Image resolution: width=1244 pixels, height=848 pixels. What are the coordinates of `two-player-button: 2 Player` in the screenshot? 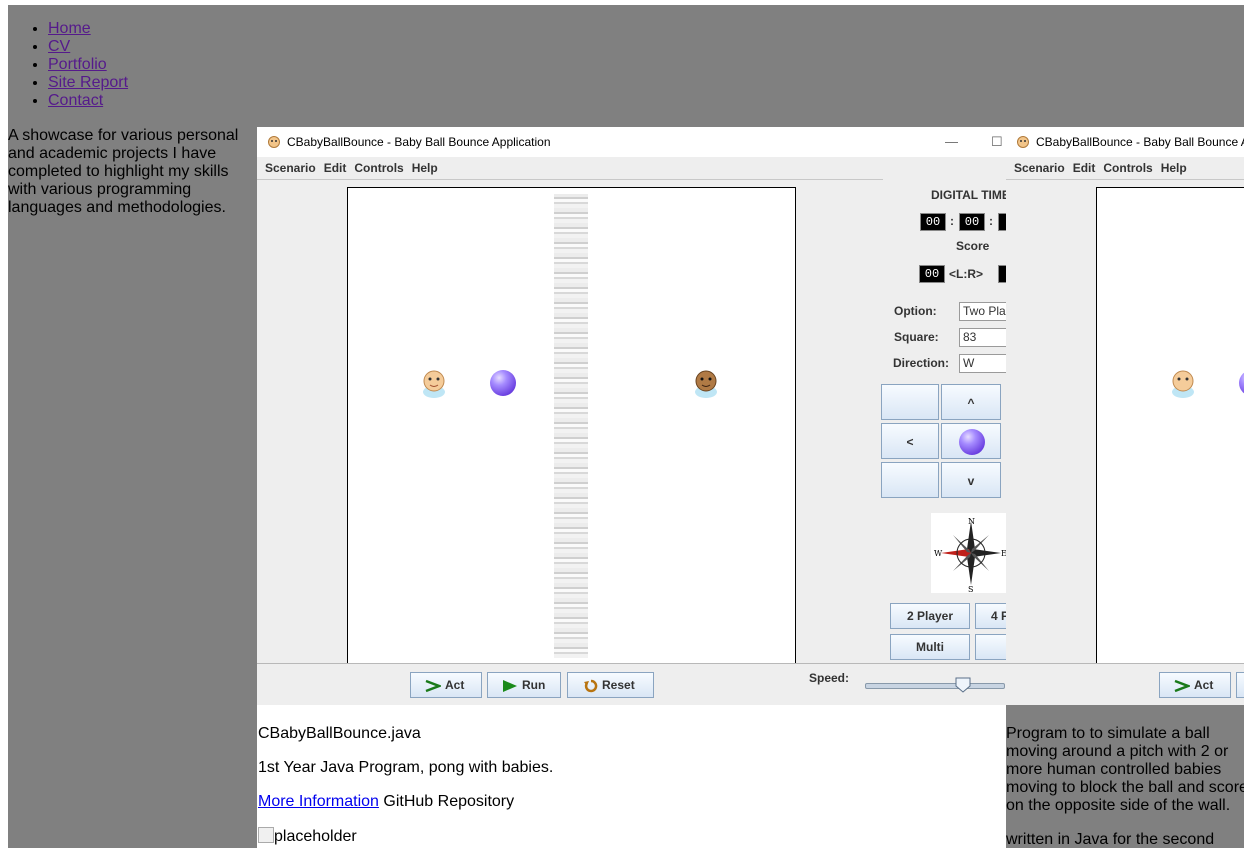 It's located at (930, 616).